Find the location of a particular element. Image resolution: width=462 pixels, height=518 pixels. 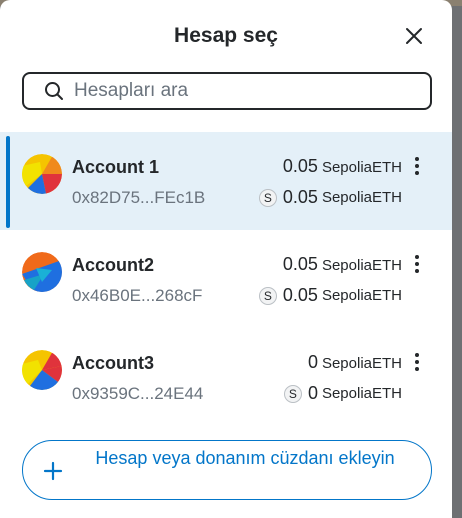

modal-title: Hesap seç is located at coordinates (226, 35).